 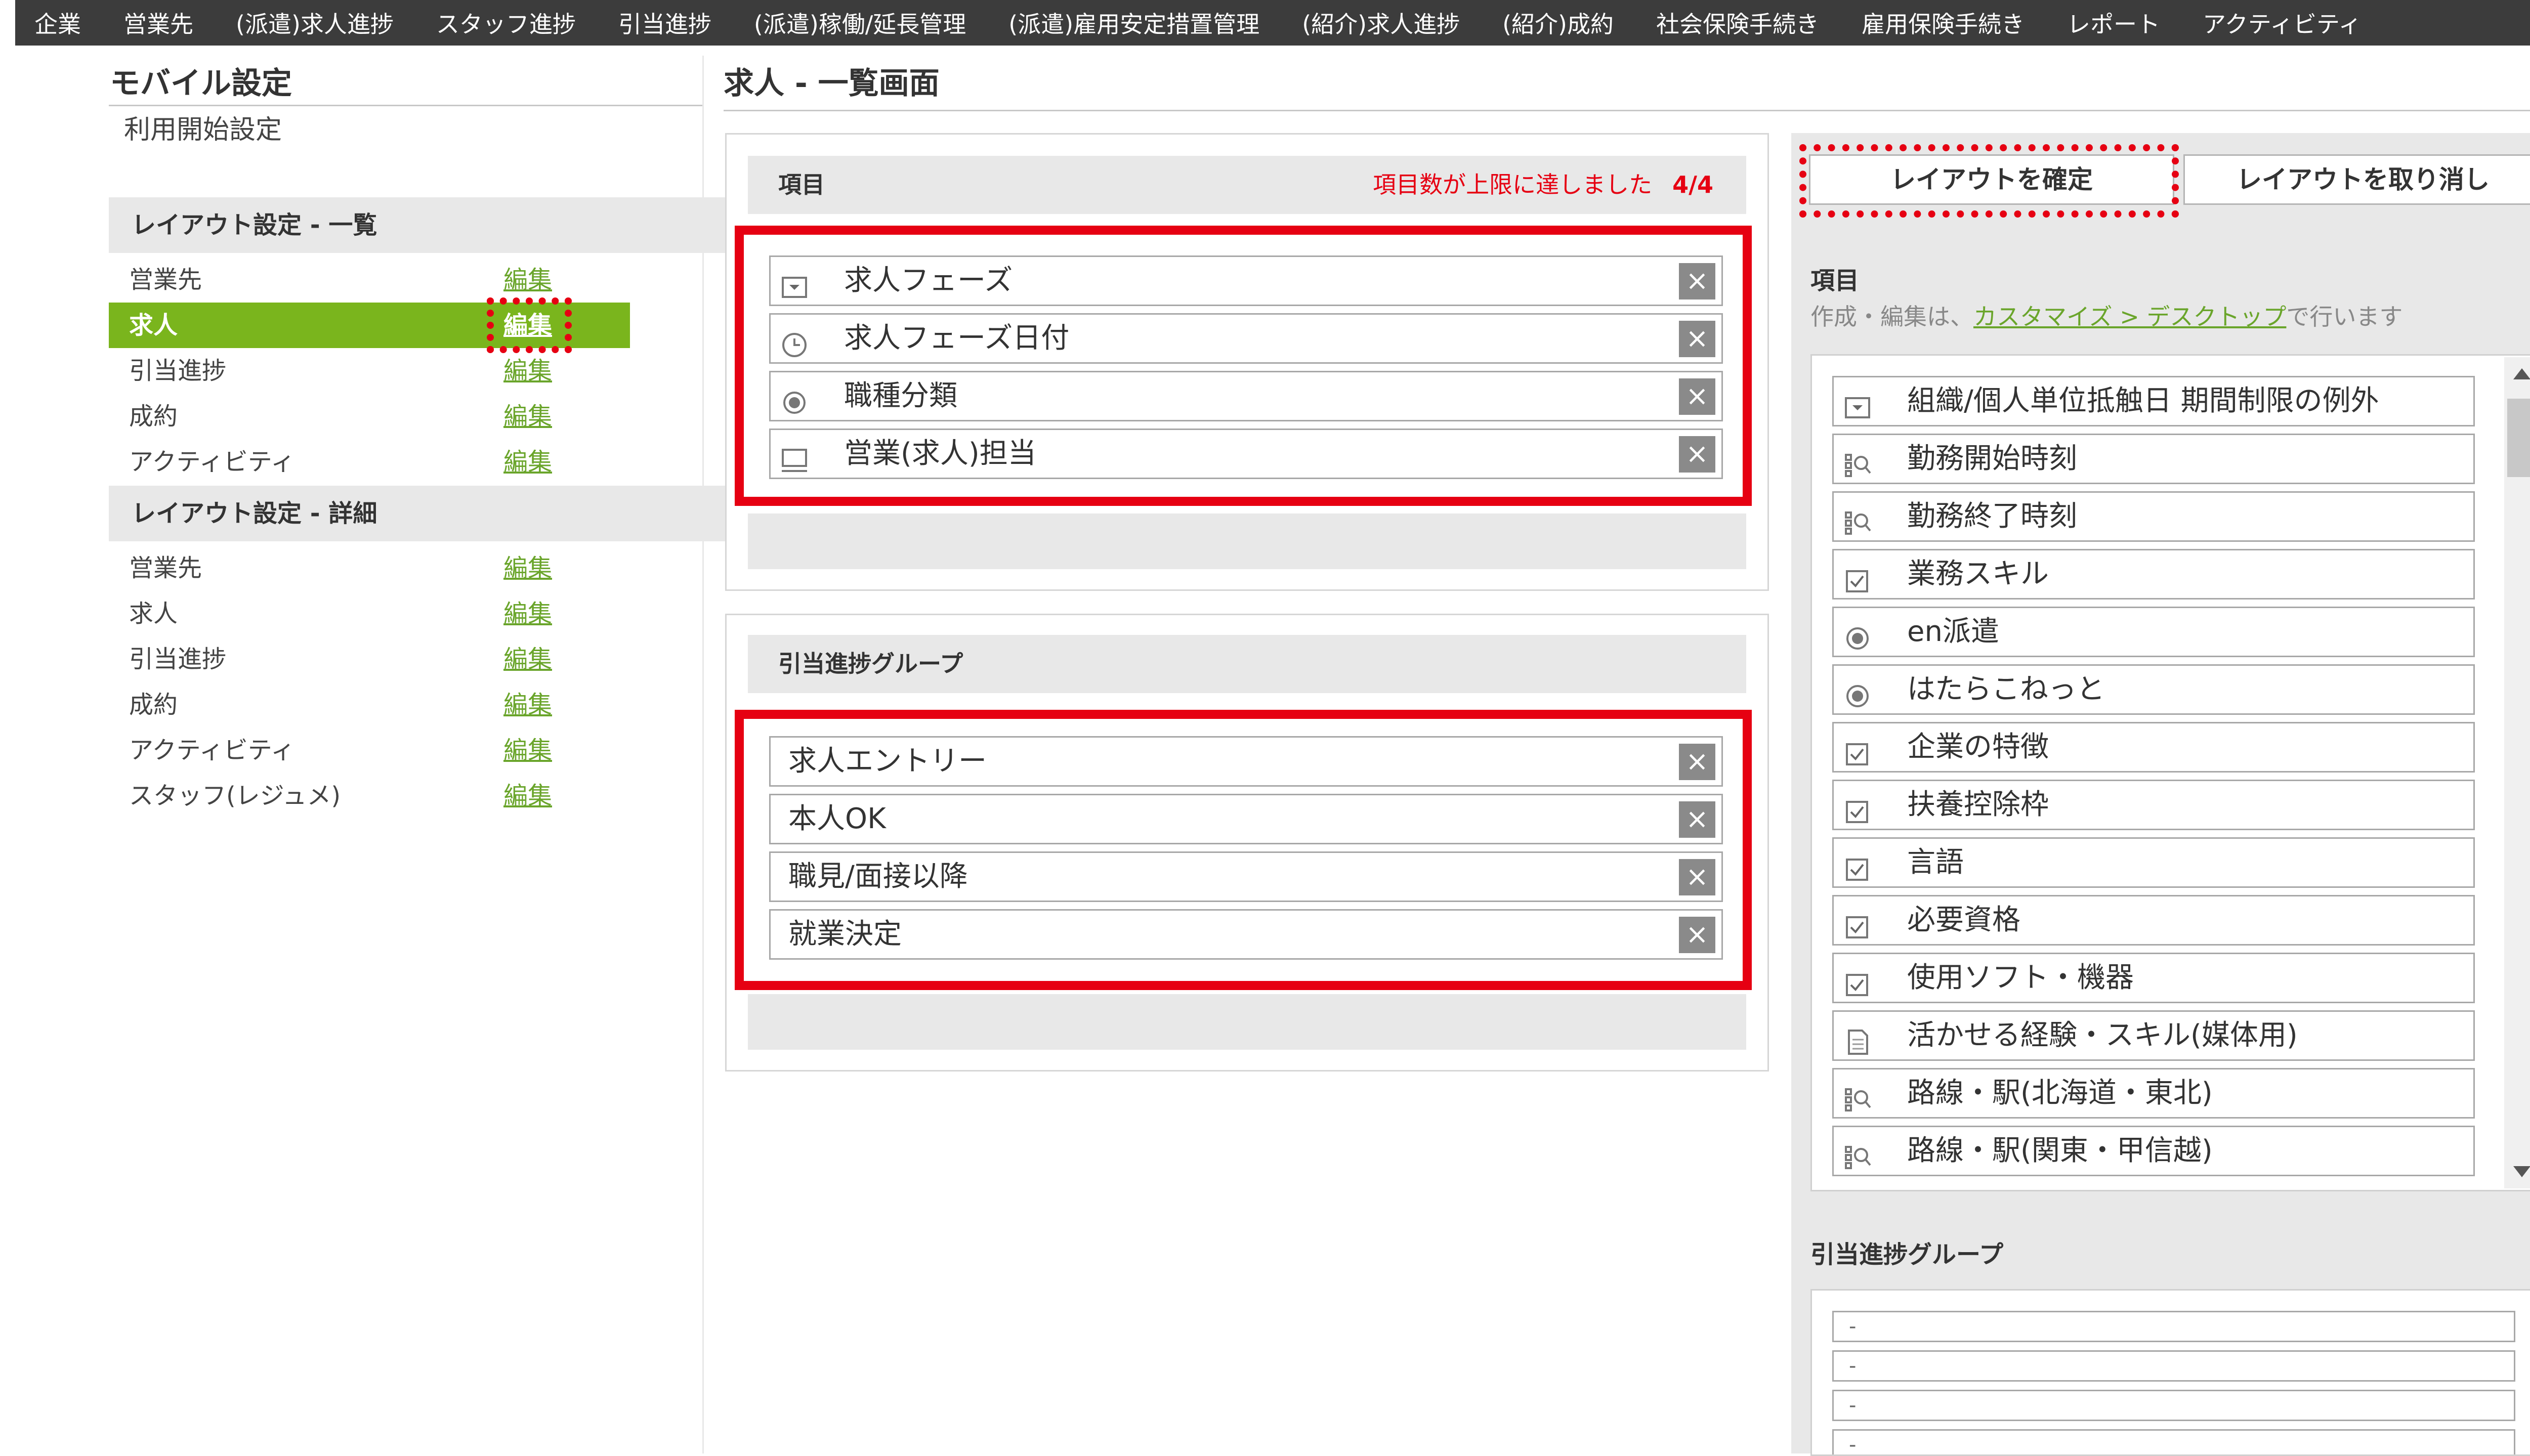 What do you see at coordinates (369, 568) in the screenshot?
I see `sidebar-row: 営業先 編集` at bounding box center [369, 568].